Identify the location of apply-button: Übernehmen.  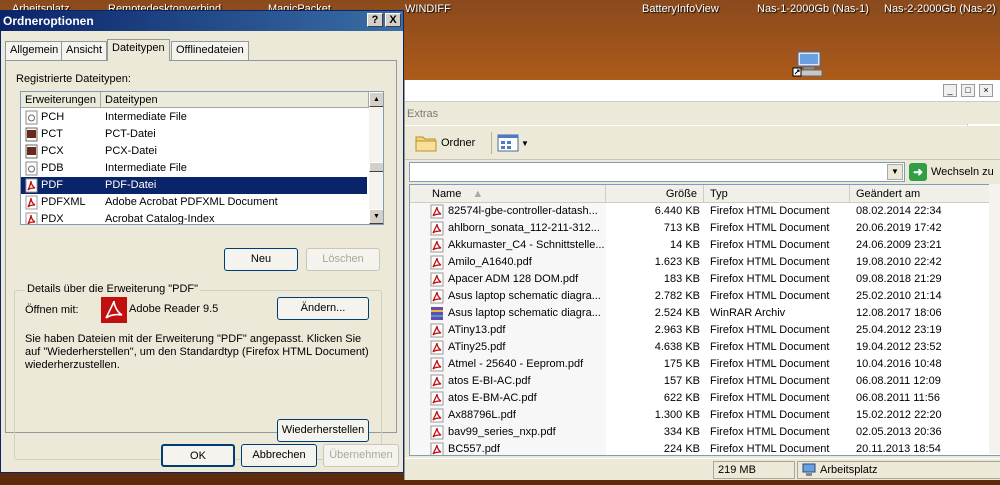
(361, 455).